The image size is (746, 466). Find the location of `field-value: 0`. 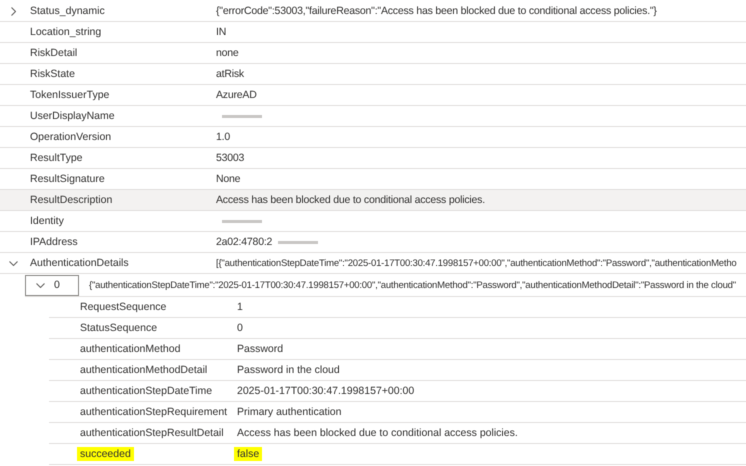

field-value: 0 is located at coordinates (240, 328).